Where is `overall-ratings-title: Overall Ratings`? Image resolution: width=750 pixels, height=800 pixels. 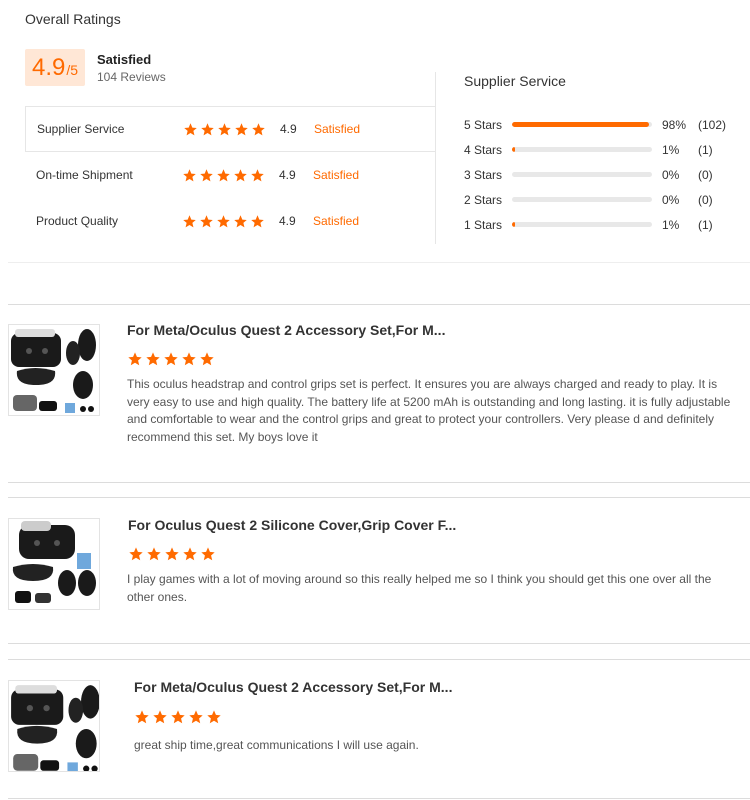 overall-ratings-title: Overall Ratings is located at coordinates (73, 19).